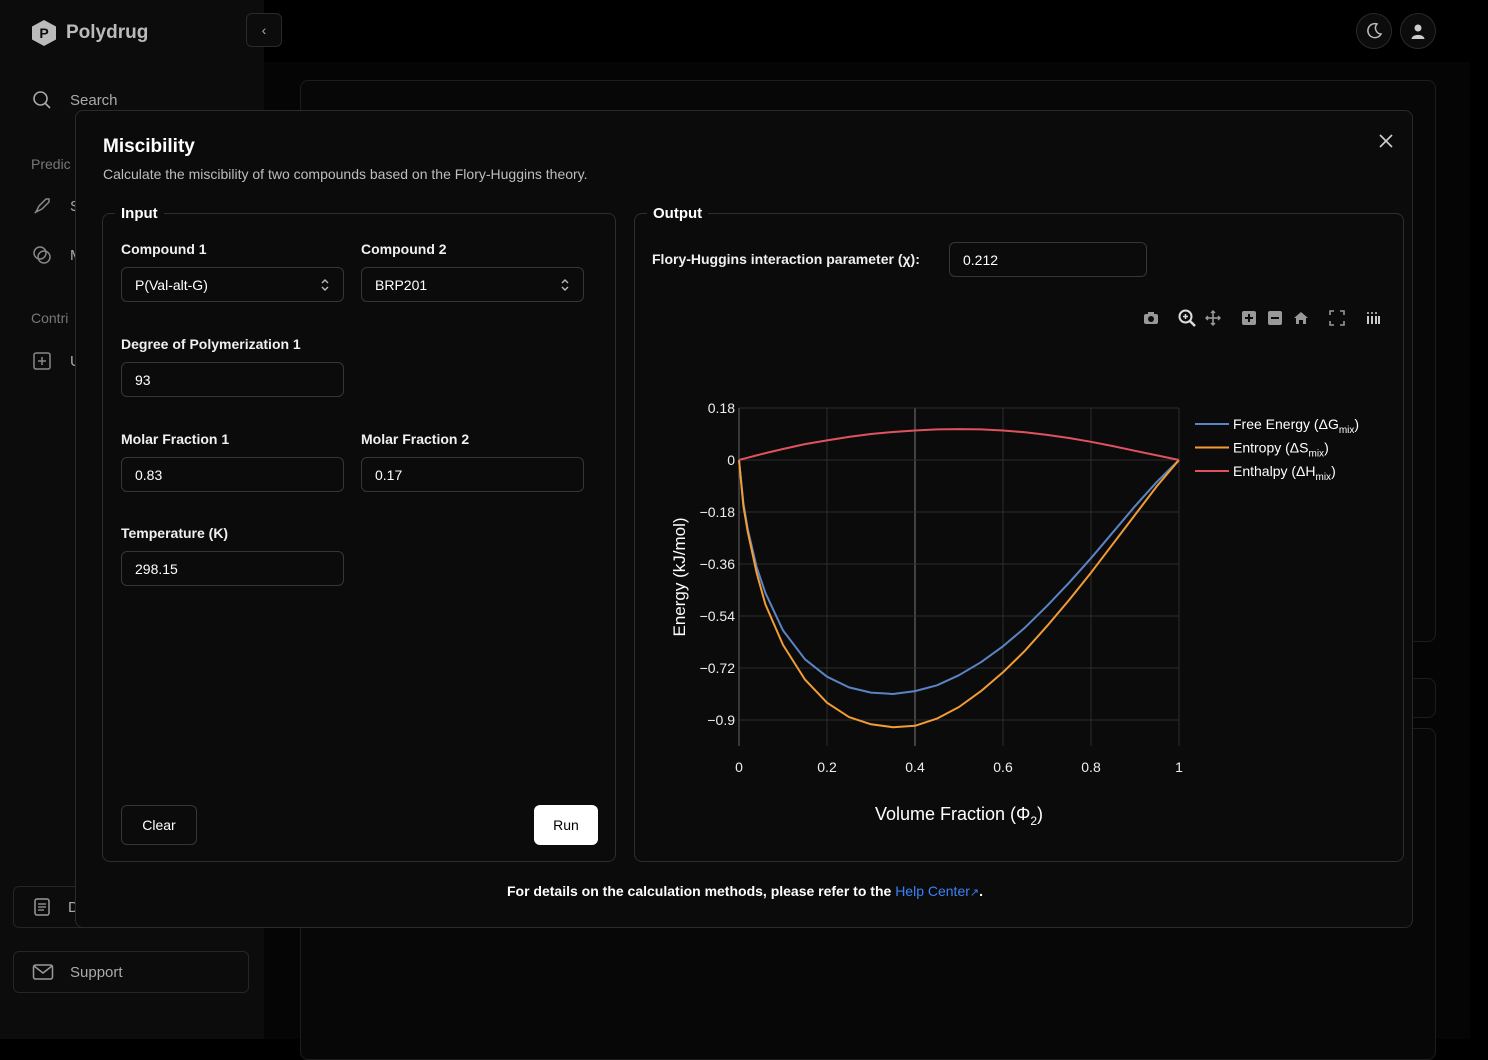  What do you see at coordinates (164, 249) in the screenshot?
I see `compound1-label: Compound 1` at bounding box center [164, 249].